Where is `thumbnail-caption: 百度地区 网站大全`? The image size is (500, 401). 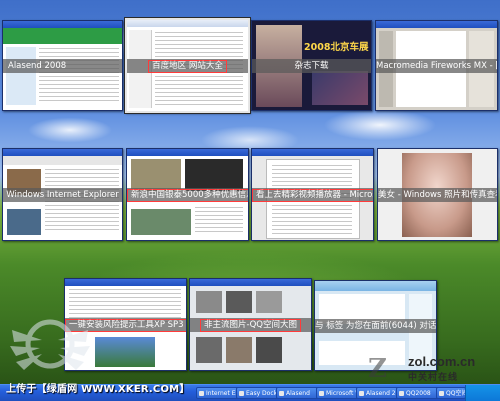 thumbnail-caption: 百度地区 网站大全 is located at coordinates (187, 65).